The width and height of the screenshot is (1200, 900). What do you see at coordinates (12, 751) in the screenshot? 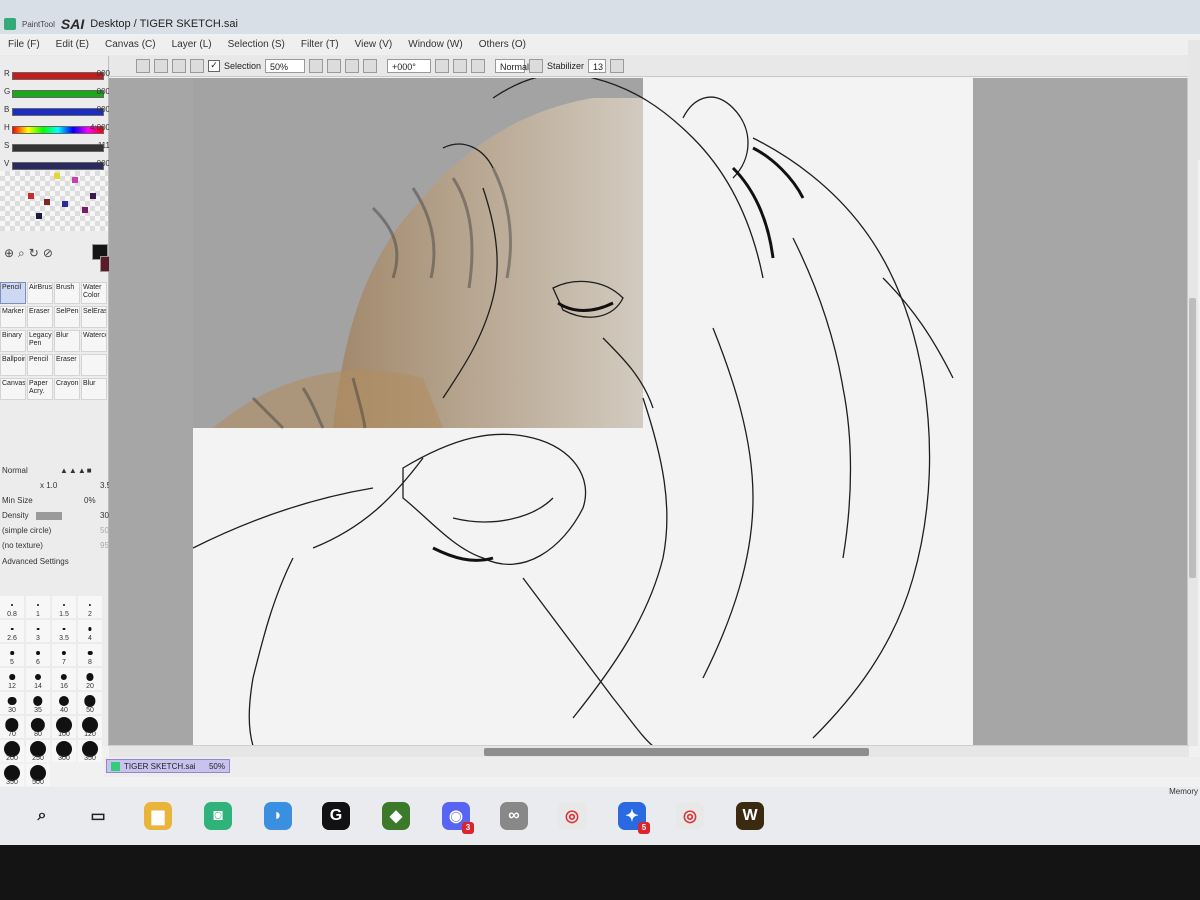
I see `brush-size-preset: 200` at bounding box center [12, 751].